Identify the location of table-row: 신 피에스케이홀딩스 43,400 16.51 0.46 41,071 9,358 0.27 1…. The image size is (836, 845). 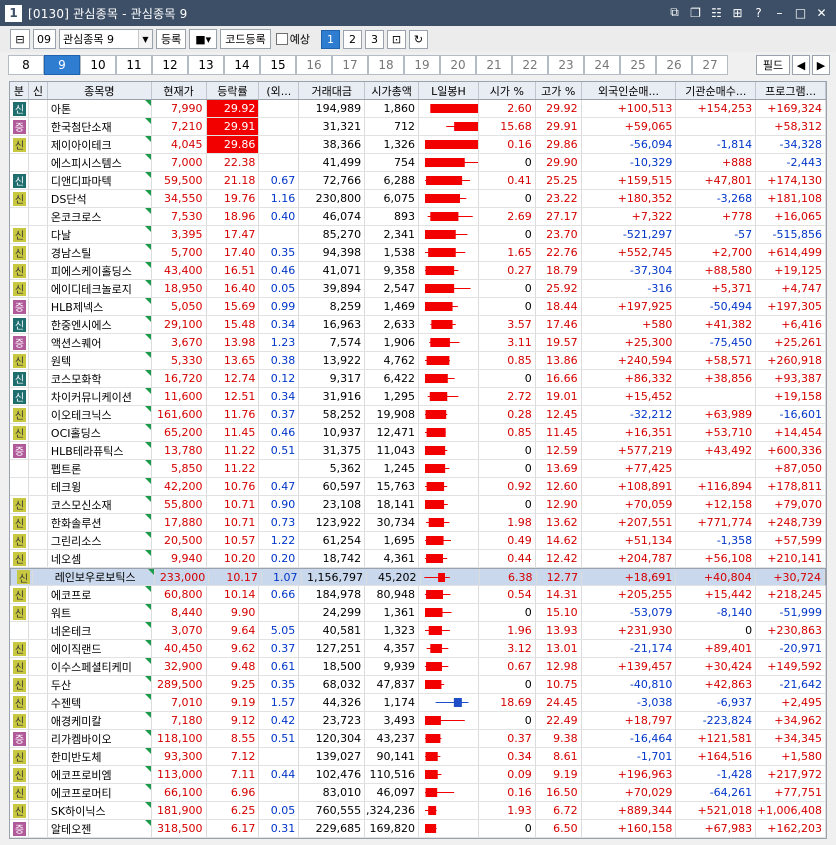
(418, 271).